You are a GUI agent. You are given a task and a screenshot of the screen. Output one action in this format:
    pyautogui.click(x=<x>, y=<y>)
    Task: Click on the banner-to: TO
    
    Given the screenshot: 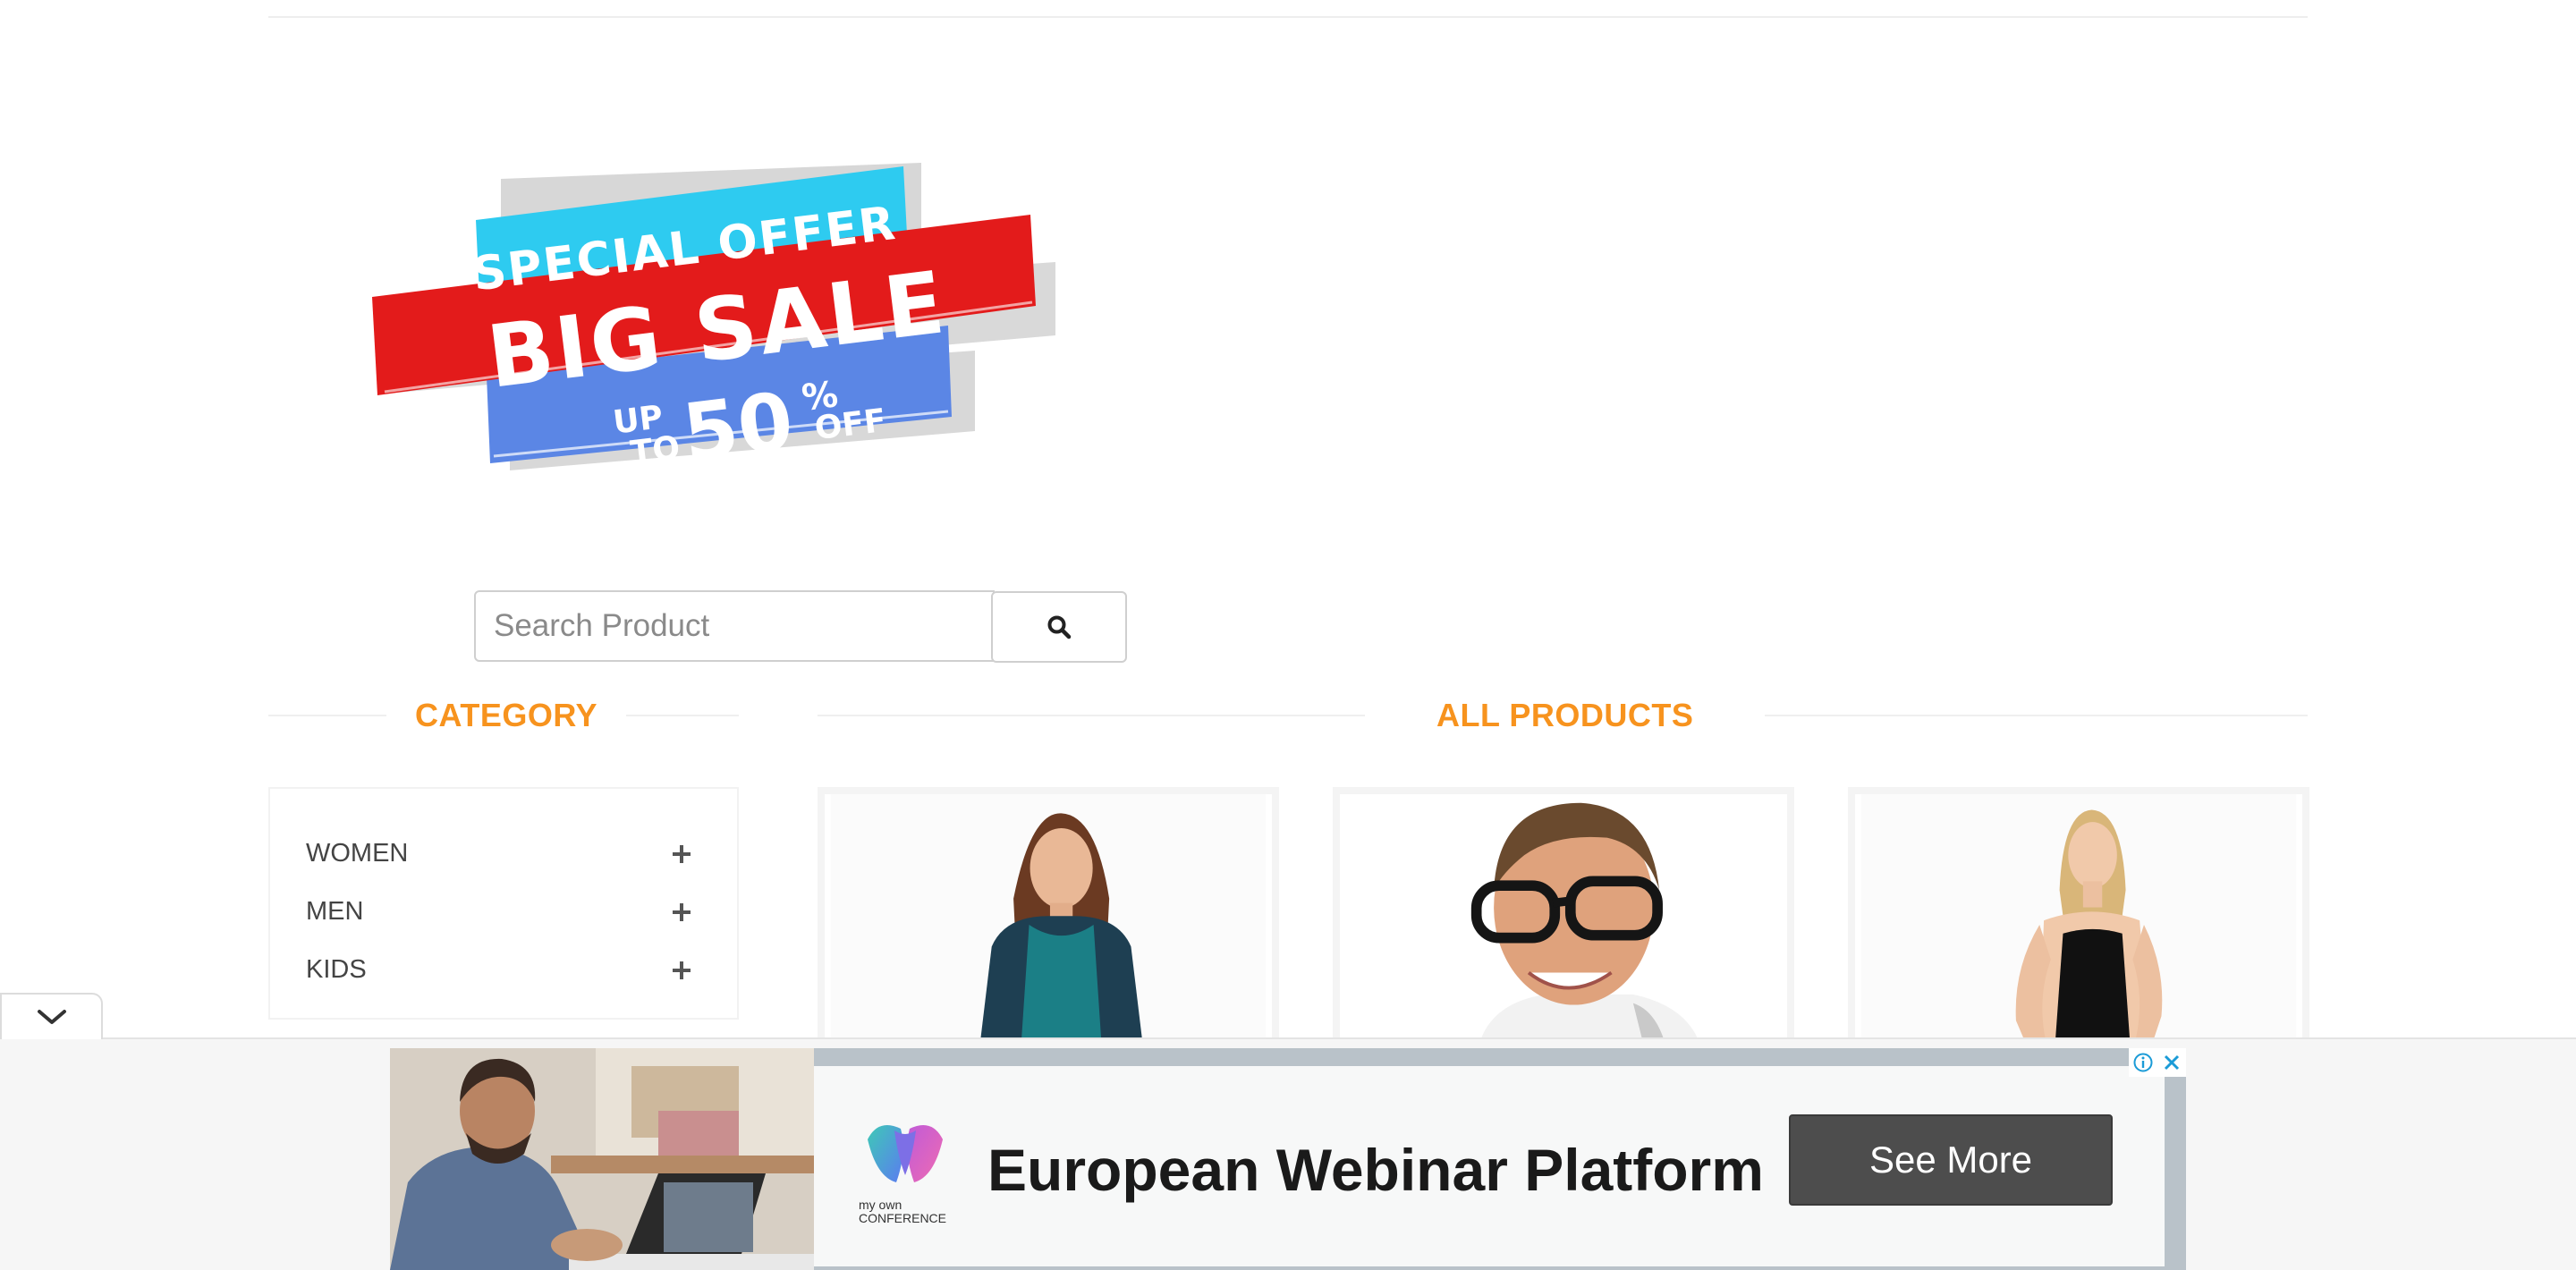 What is the action you would take?
    pyautogui.click(x=655, y=450)
    